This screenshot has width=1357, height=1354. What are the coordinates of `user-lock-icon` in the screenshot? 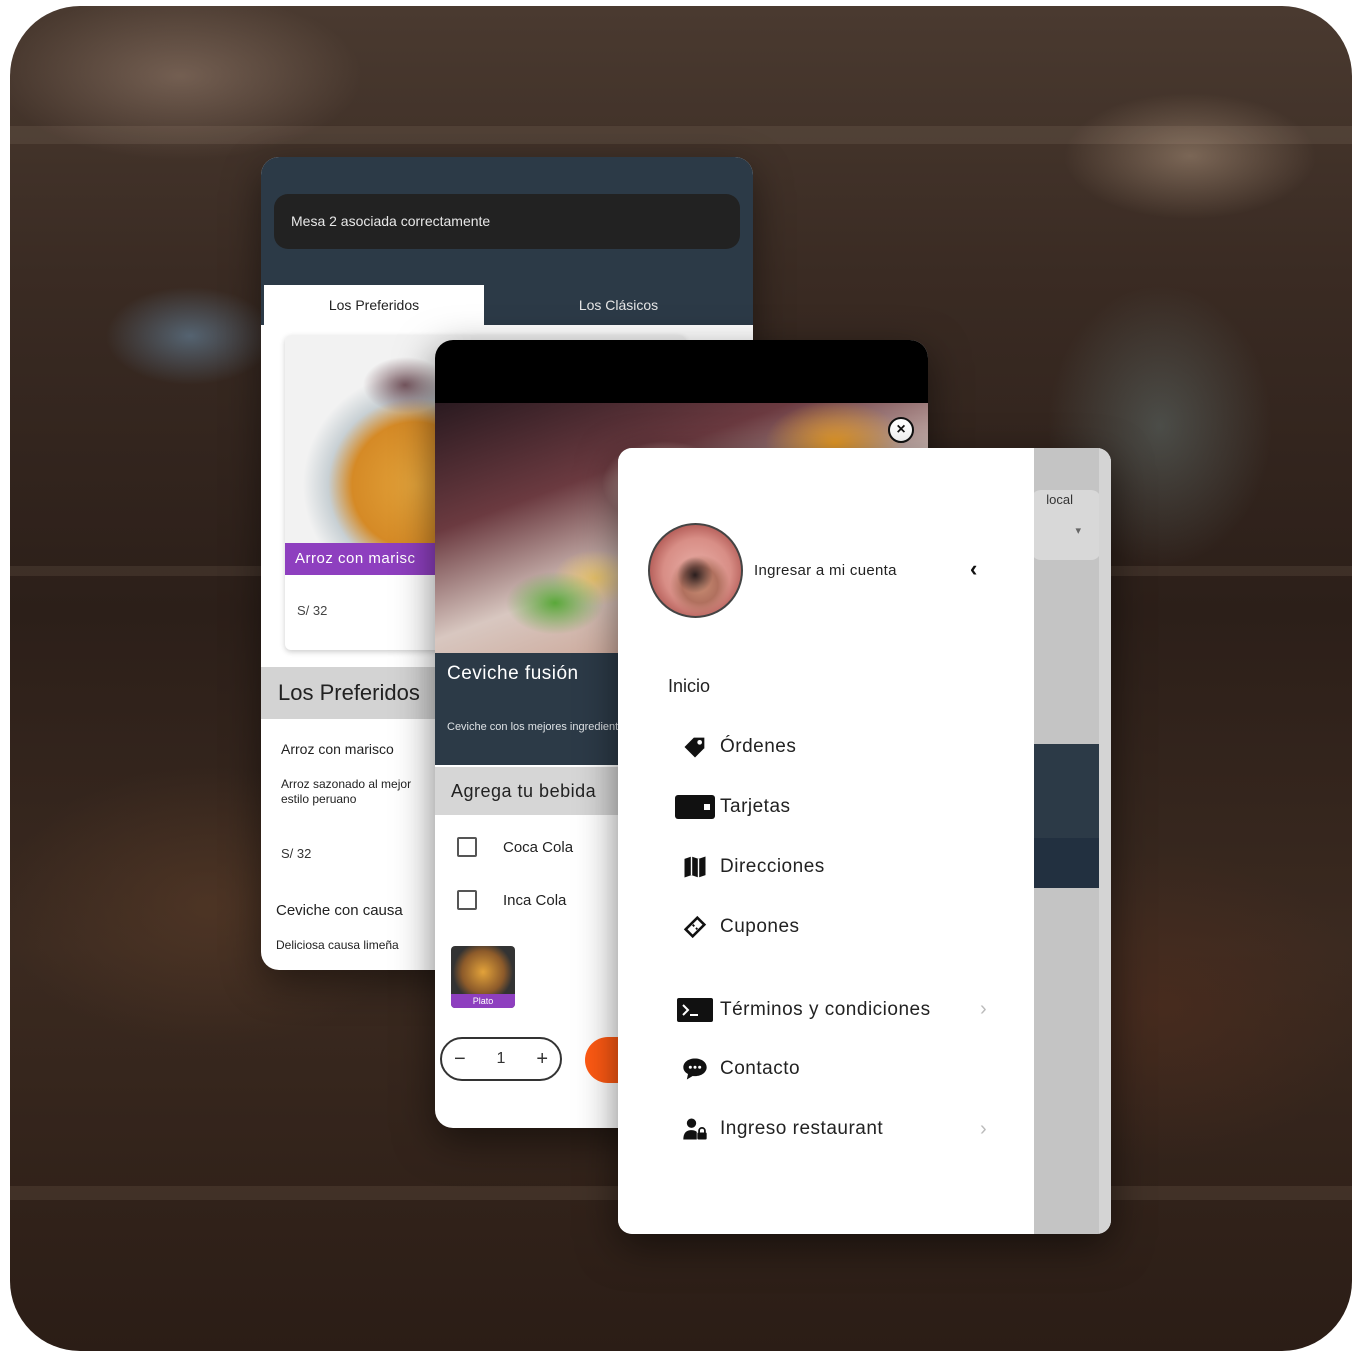 It's located at (695, 1129).